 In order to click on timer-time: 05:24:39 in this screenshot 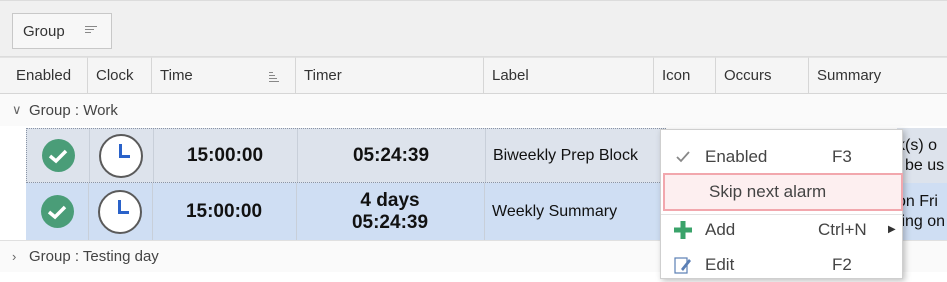, I will do `click(390, 222)`.